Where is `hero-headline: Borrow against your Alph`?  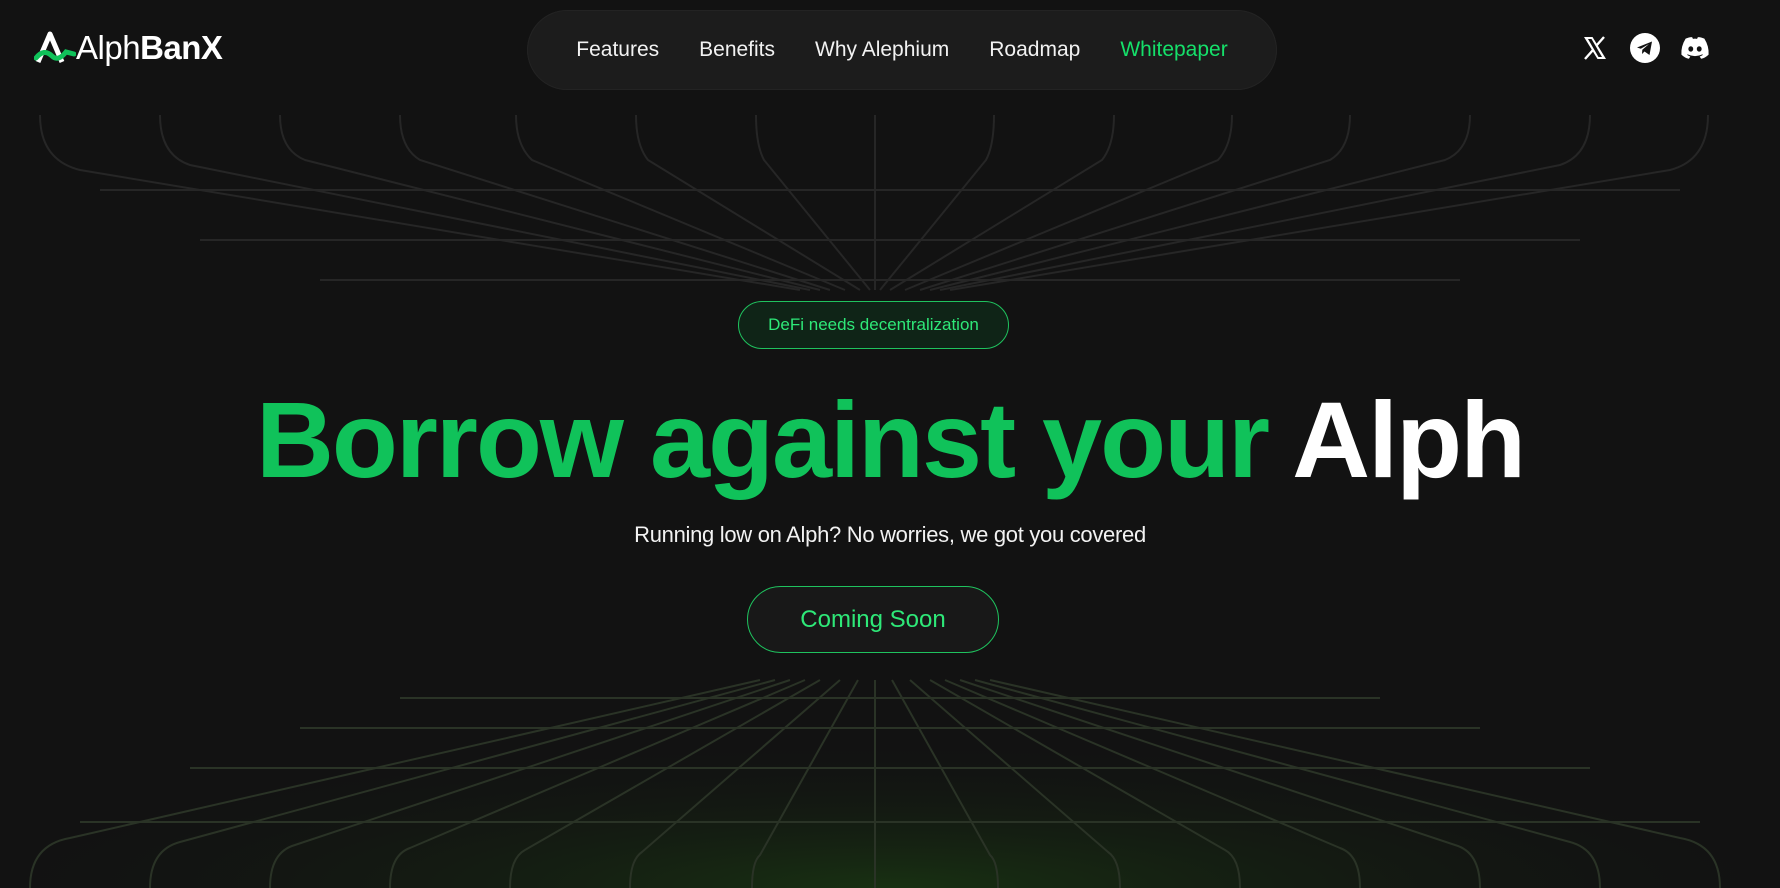 hero-headline: Borrow against your Alph is located at coordinates (890, 440).